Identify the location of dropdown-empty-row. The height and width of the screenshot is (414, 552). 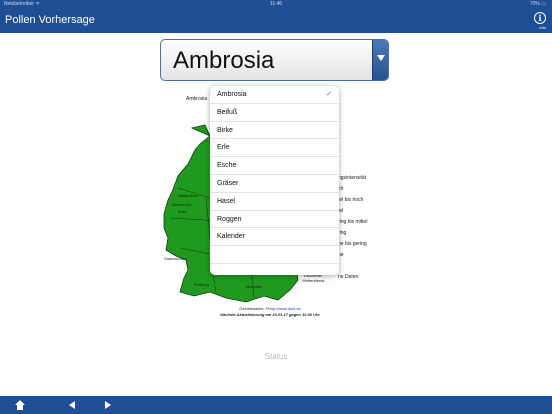
(274, 255).